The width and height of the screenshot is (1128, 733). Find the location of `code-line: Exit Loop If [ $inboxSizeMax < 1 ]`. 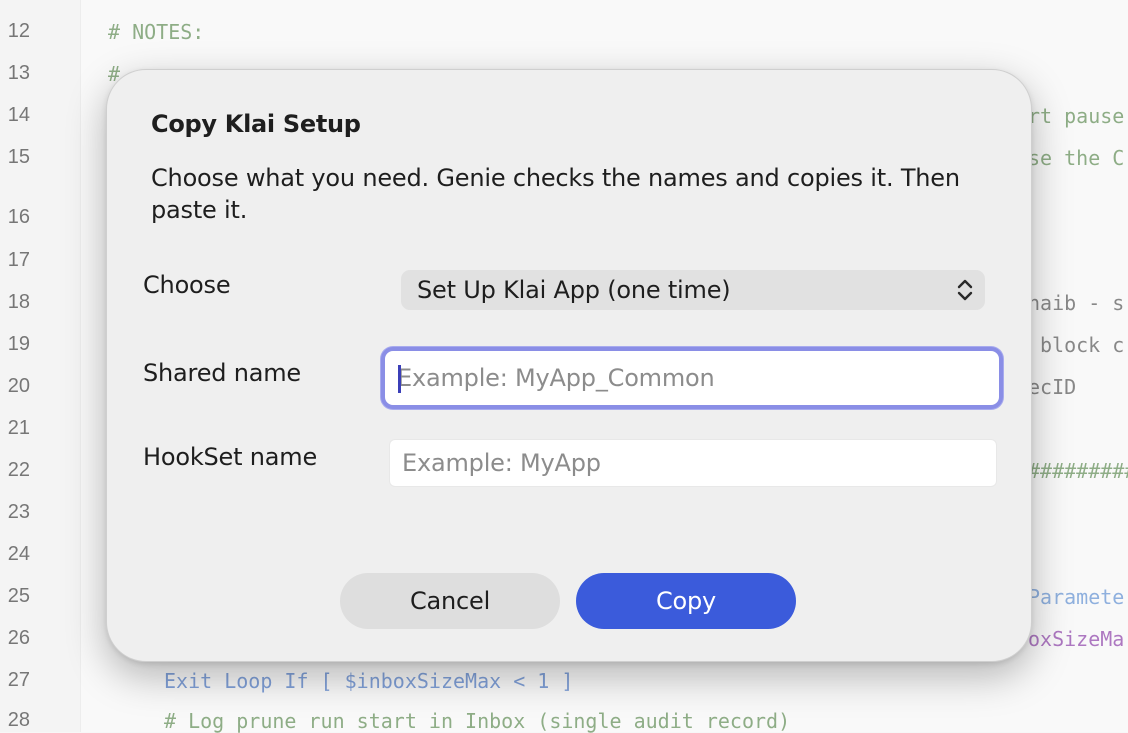

code-line: Exit Loop If [ $inboxSizeMax < 1 ] is located at coordinates (369, 681).